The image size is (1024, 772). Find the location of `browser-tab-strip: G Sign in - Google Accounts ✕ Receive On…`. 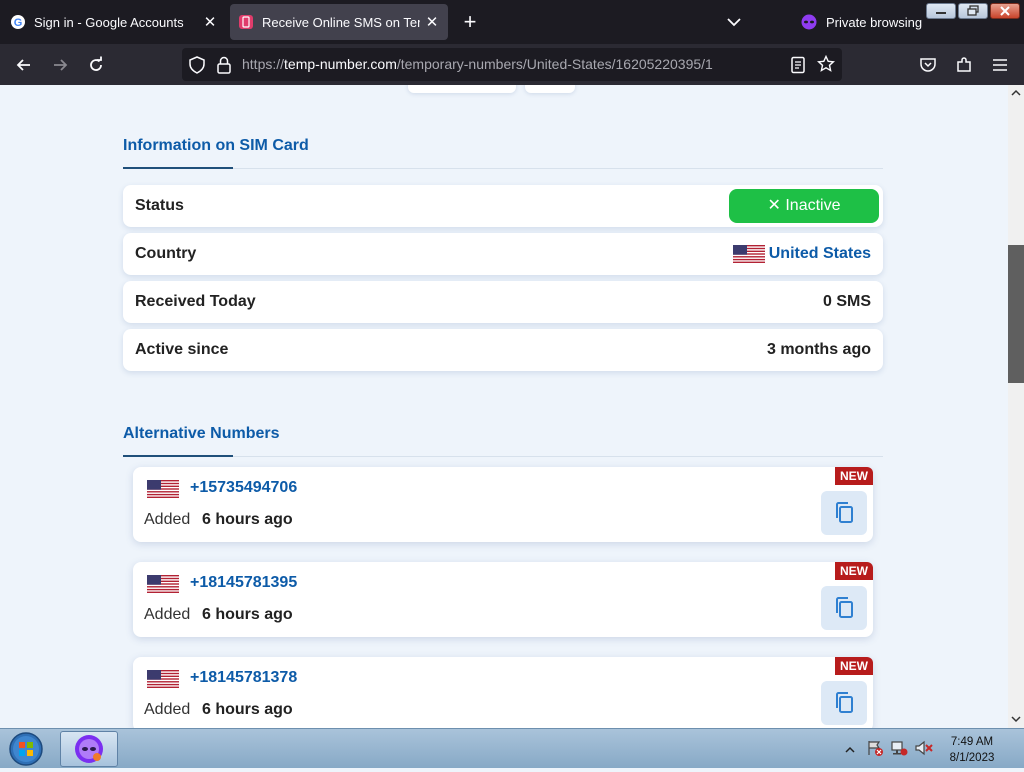

browser-tab-strip: G Sign in - Google Accounts ✕ Receive On… is located at coordinates (512, 22).